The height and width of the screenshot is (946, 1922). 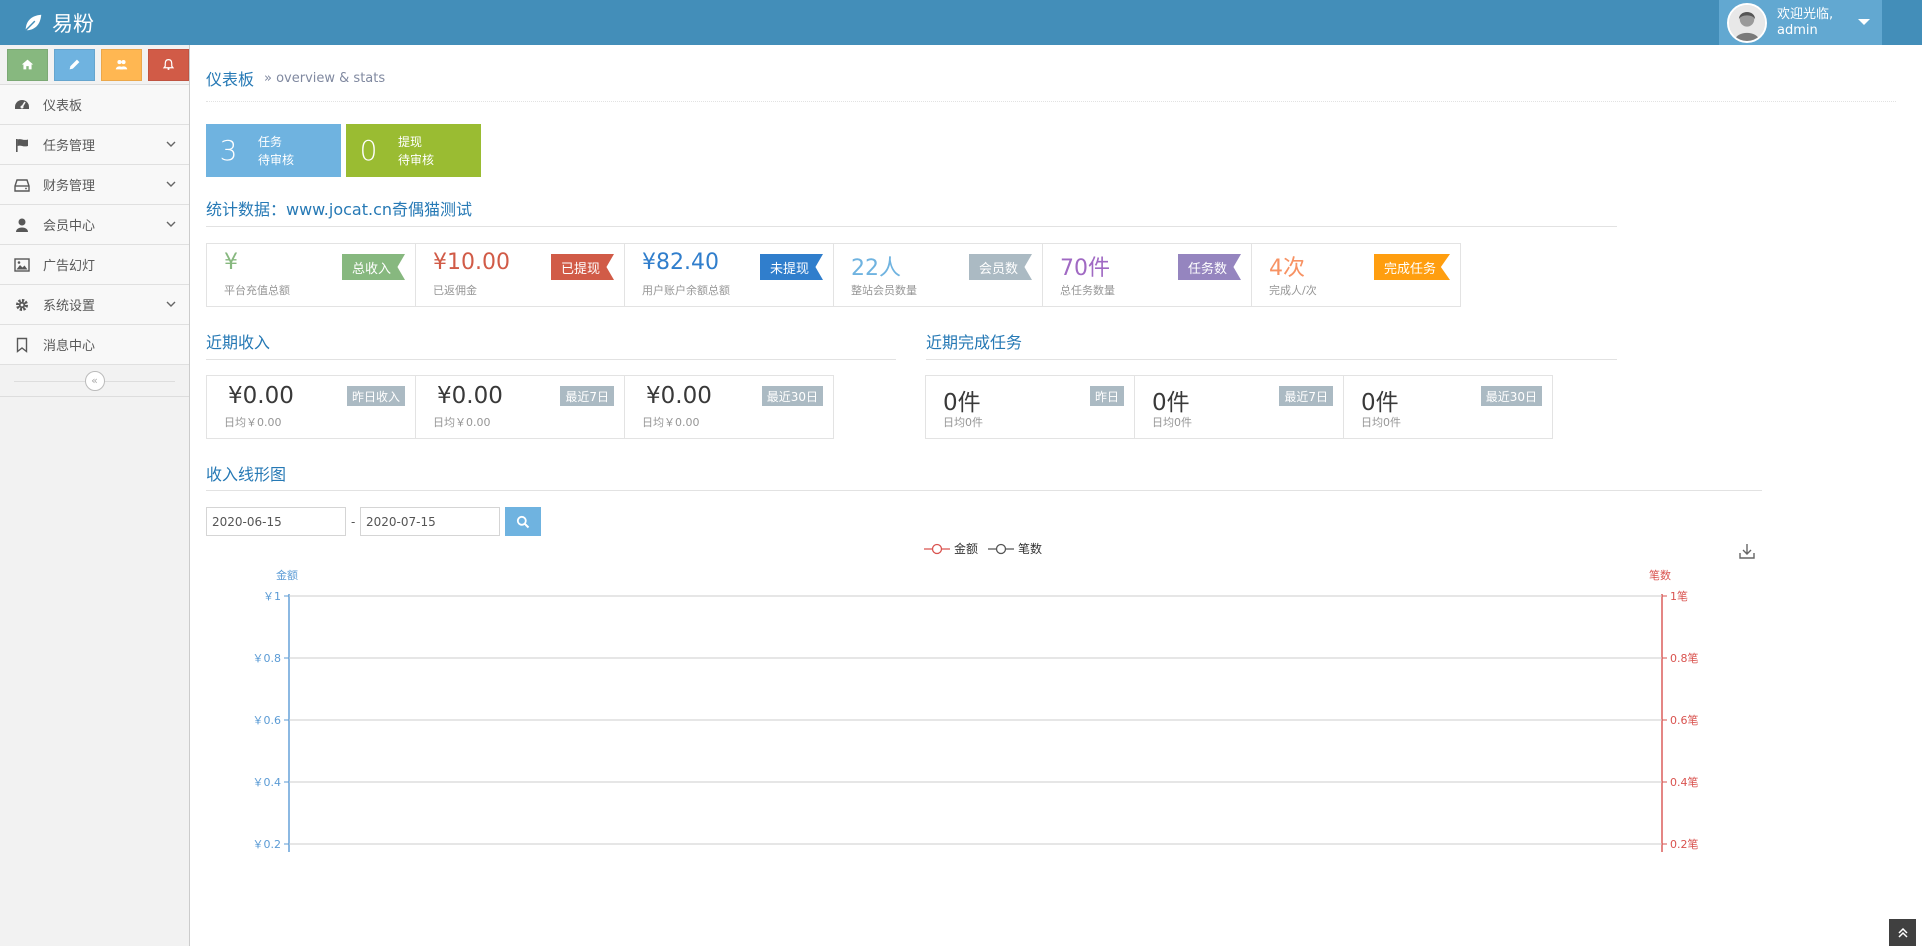 What do you see at coordinates (94, 305) in the screenshot?
I see `sidebar-item-settings: 系统设置` at bounding box center [94, 305].